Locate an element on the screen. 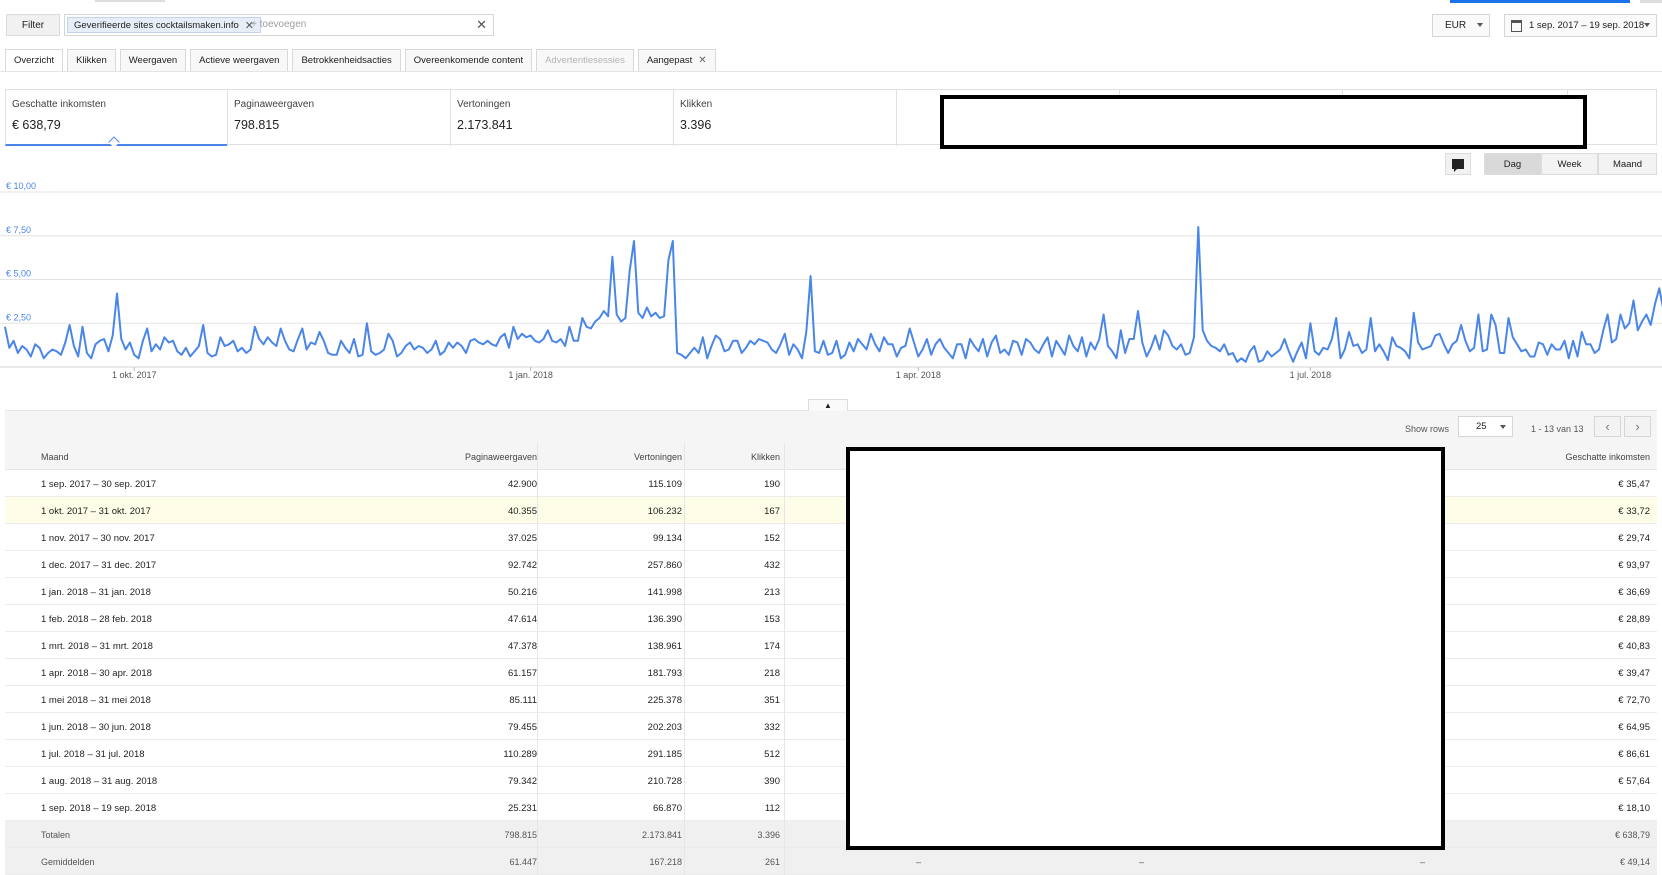 The height and width of the screenshot is (875, 1662). date-range-value: 1 sep. 2017 – 19 sep. 2018 is located at coordinates (1587, 25).